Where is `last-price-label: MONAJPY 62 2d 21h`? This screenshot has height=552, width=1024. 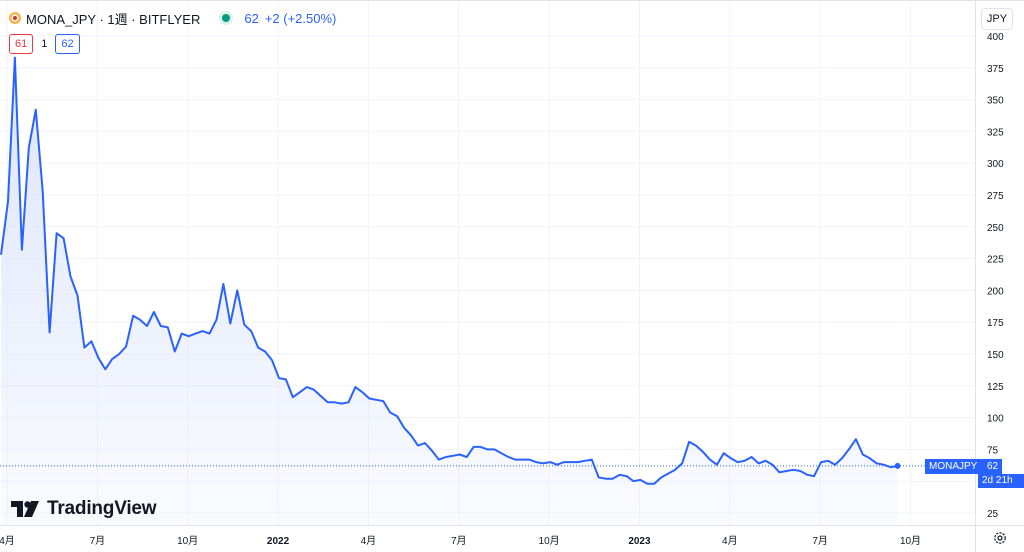
last-price-label: MONAJPY 62 2d 21h is located at coordinates (974, 473).